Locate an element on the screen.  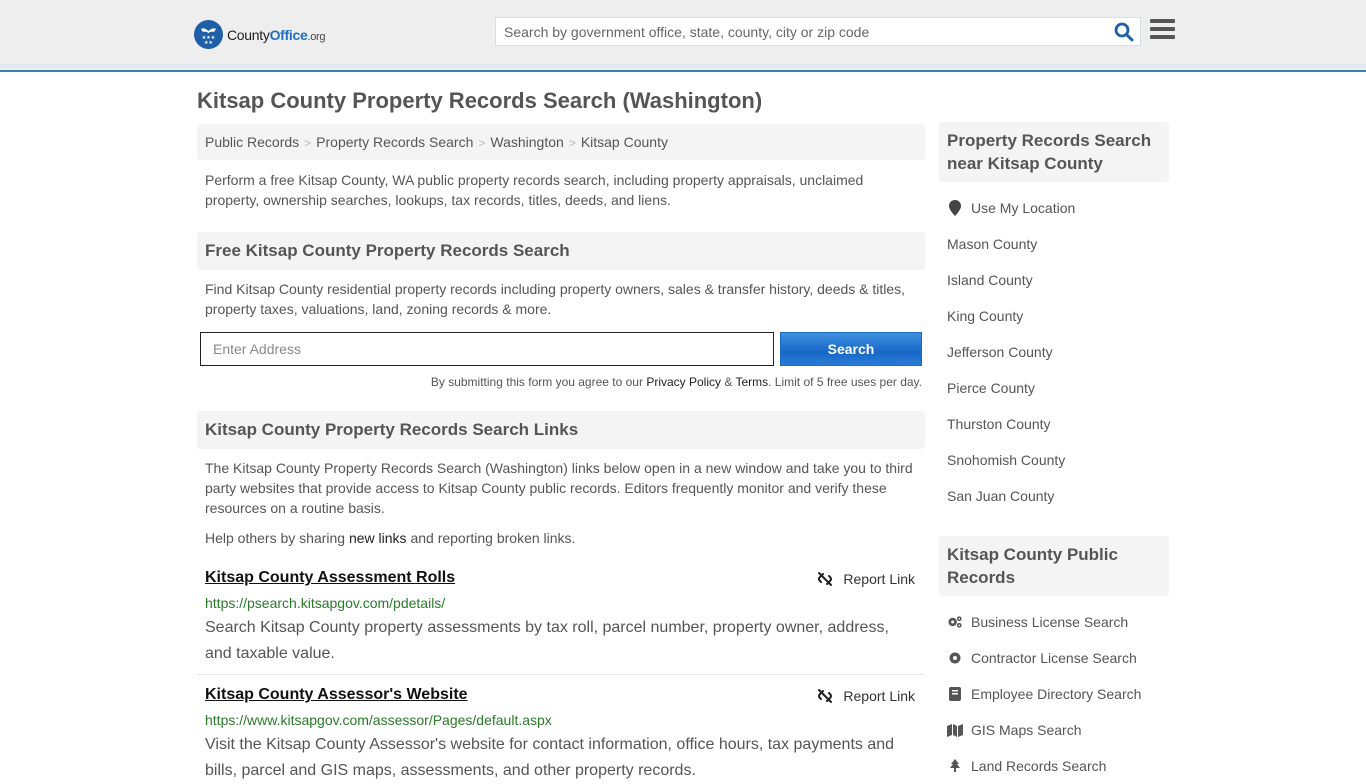
terms-amp: & is located at coordinates (728, 382).